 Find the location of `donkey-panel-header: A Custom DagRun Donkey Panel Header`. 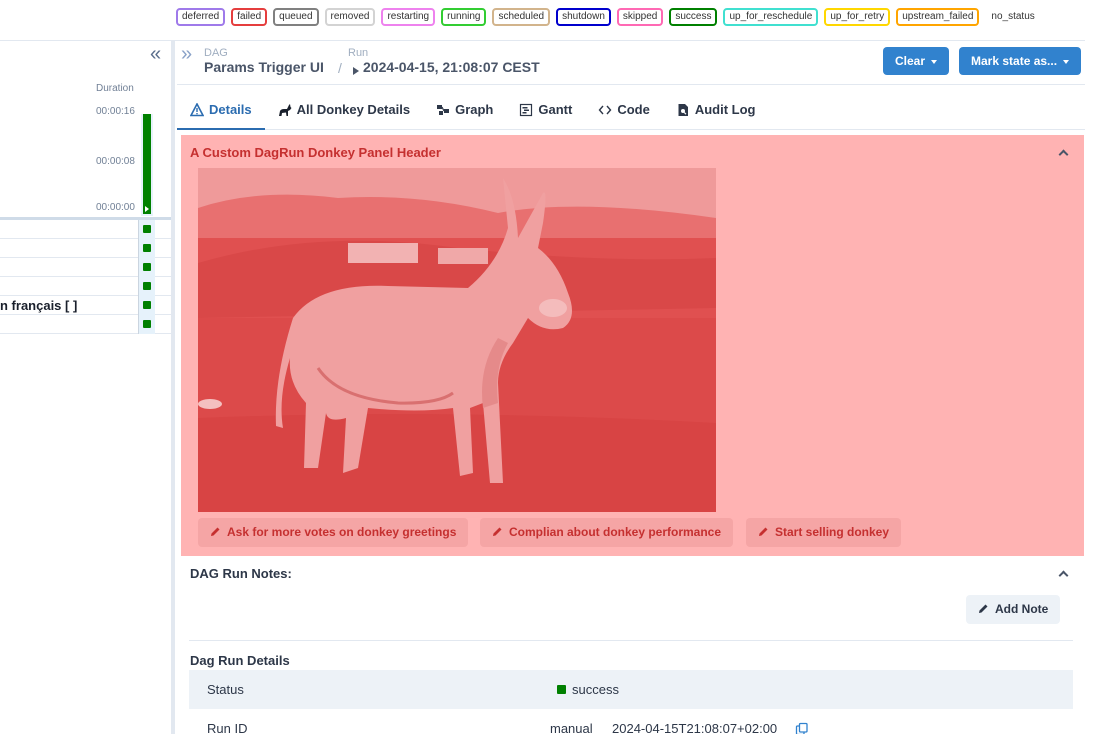

donkey-panel-header: A Custom DagRun Donkey Panel Header is located at coordinates (315, 152).